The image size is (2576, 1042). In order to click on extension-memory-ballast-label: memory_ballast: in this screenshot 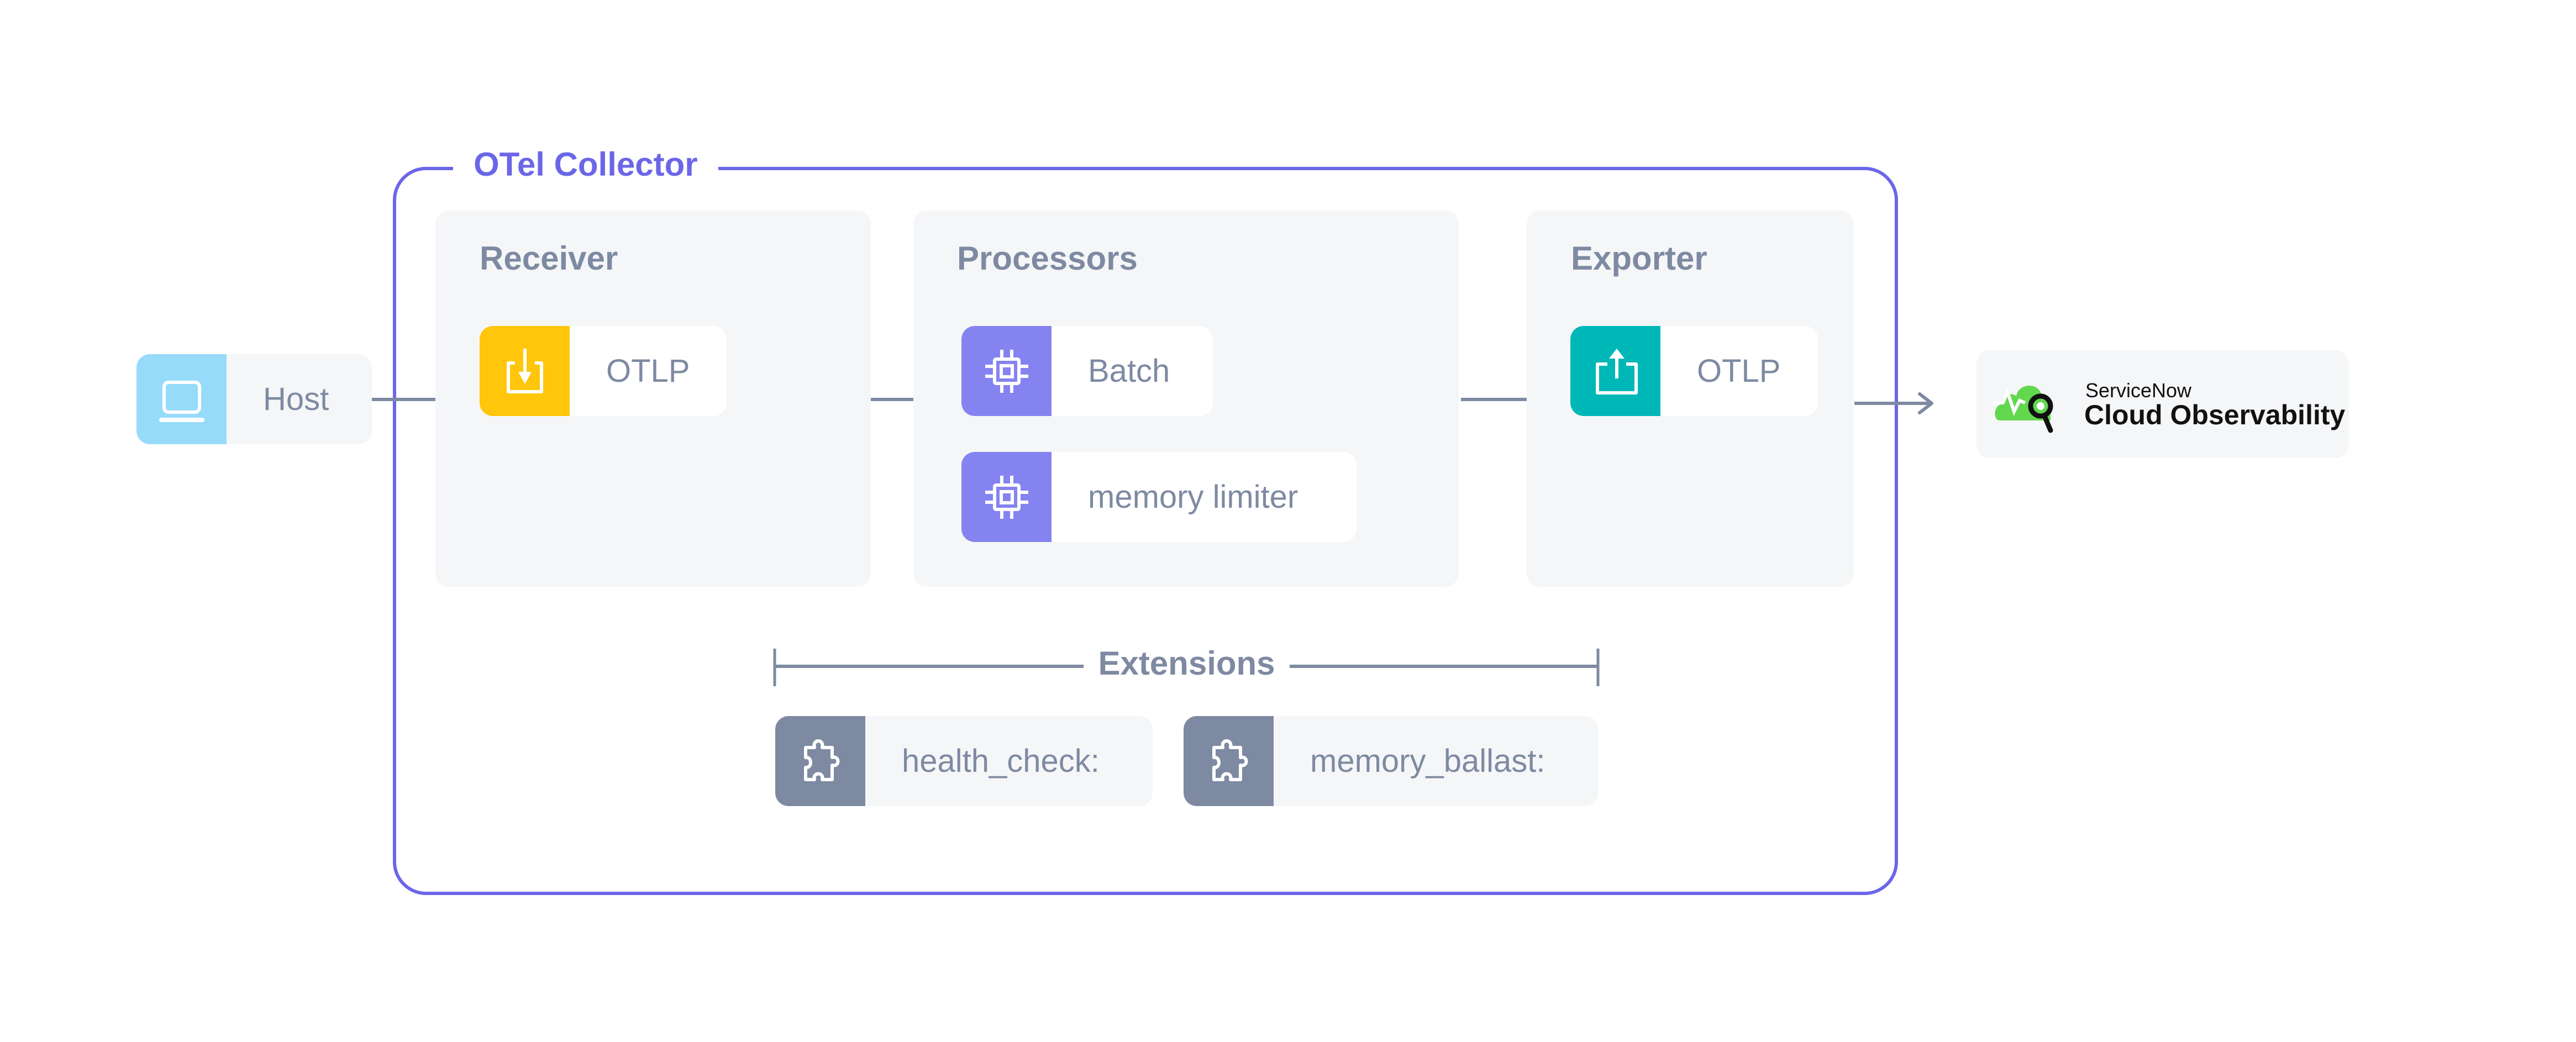, I will do `click(1427, 761)`.